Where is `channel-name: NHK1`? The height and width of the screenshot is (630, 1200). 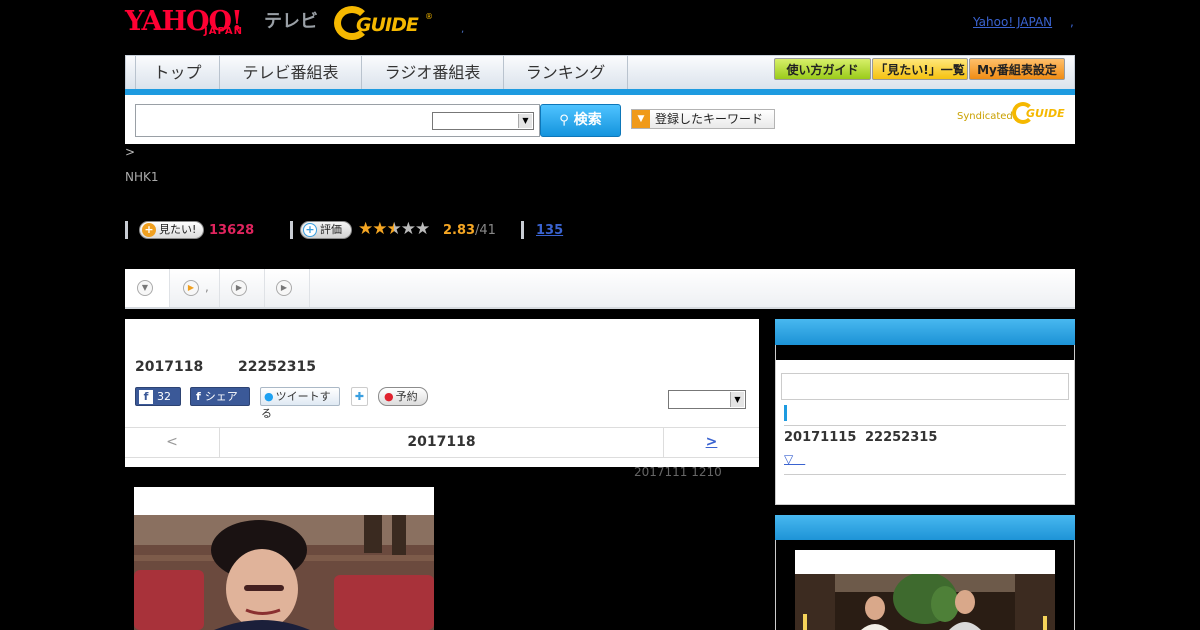
channel-name: NHK1 is located at coordinates (142, 177).